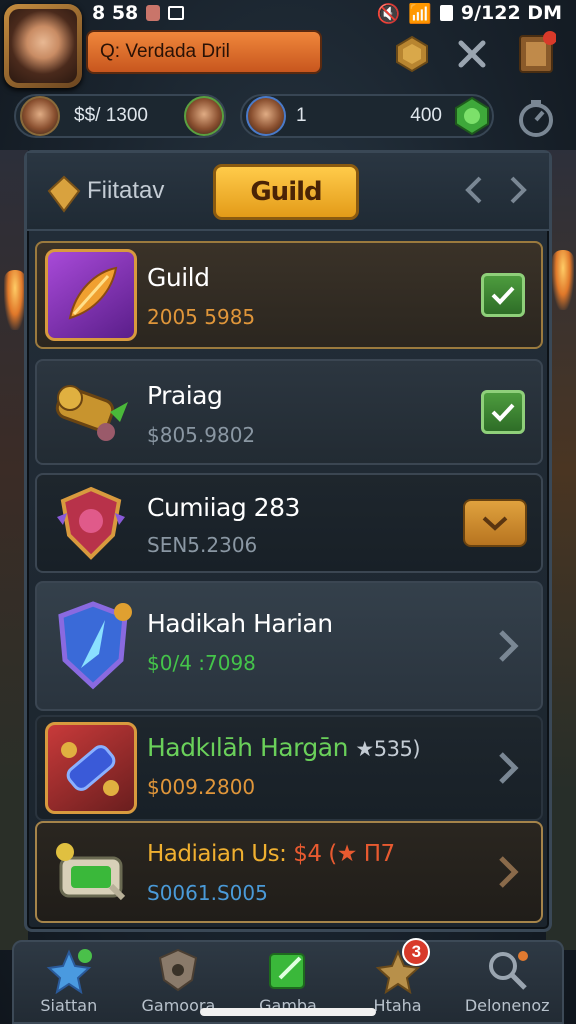 Image resolution: width=576 pixels, height=1024 pixels. I want to click on gems-value: 400, so click(426, 115).